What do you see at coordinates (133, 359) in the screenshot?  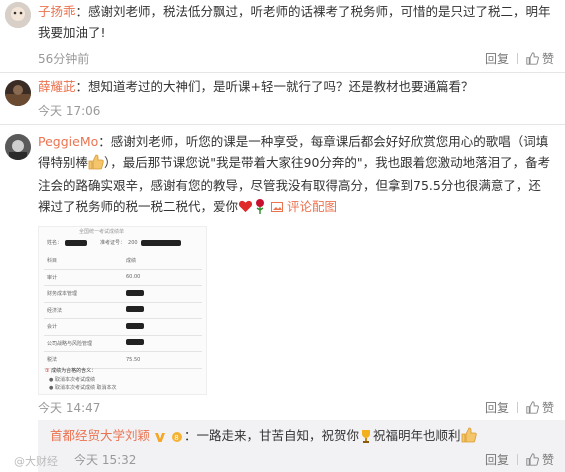 I see `table-cell: 75.50` at bounding box center [133, 359].